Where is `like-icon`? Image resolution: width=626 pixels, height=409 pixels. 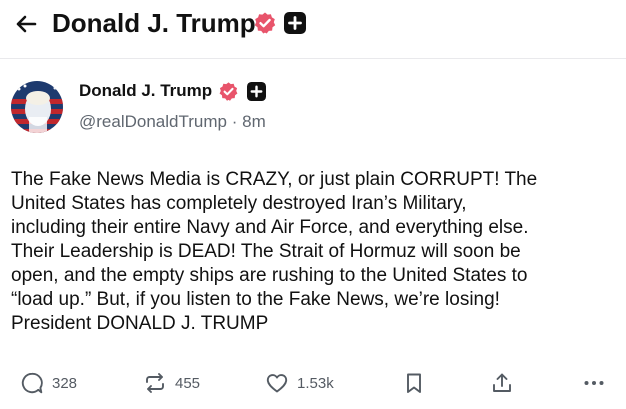 like-icon is located at coordinates (277, 383).